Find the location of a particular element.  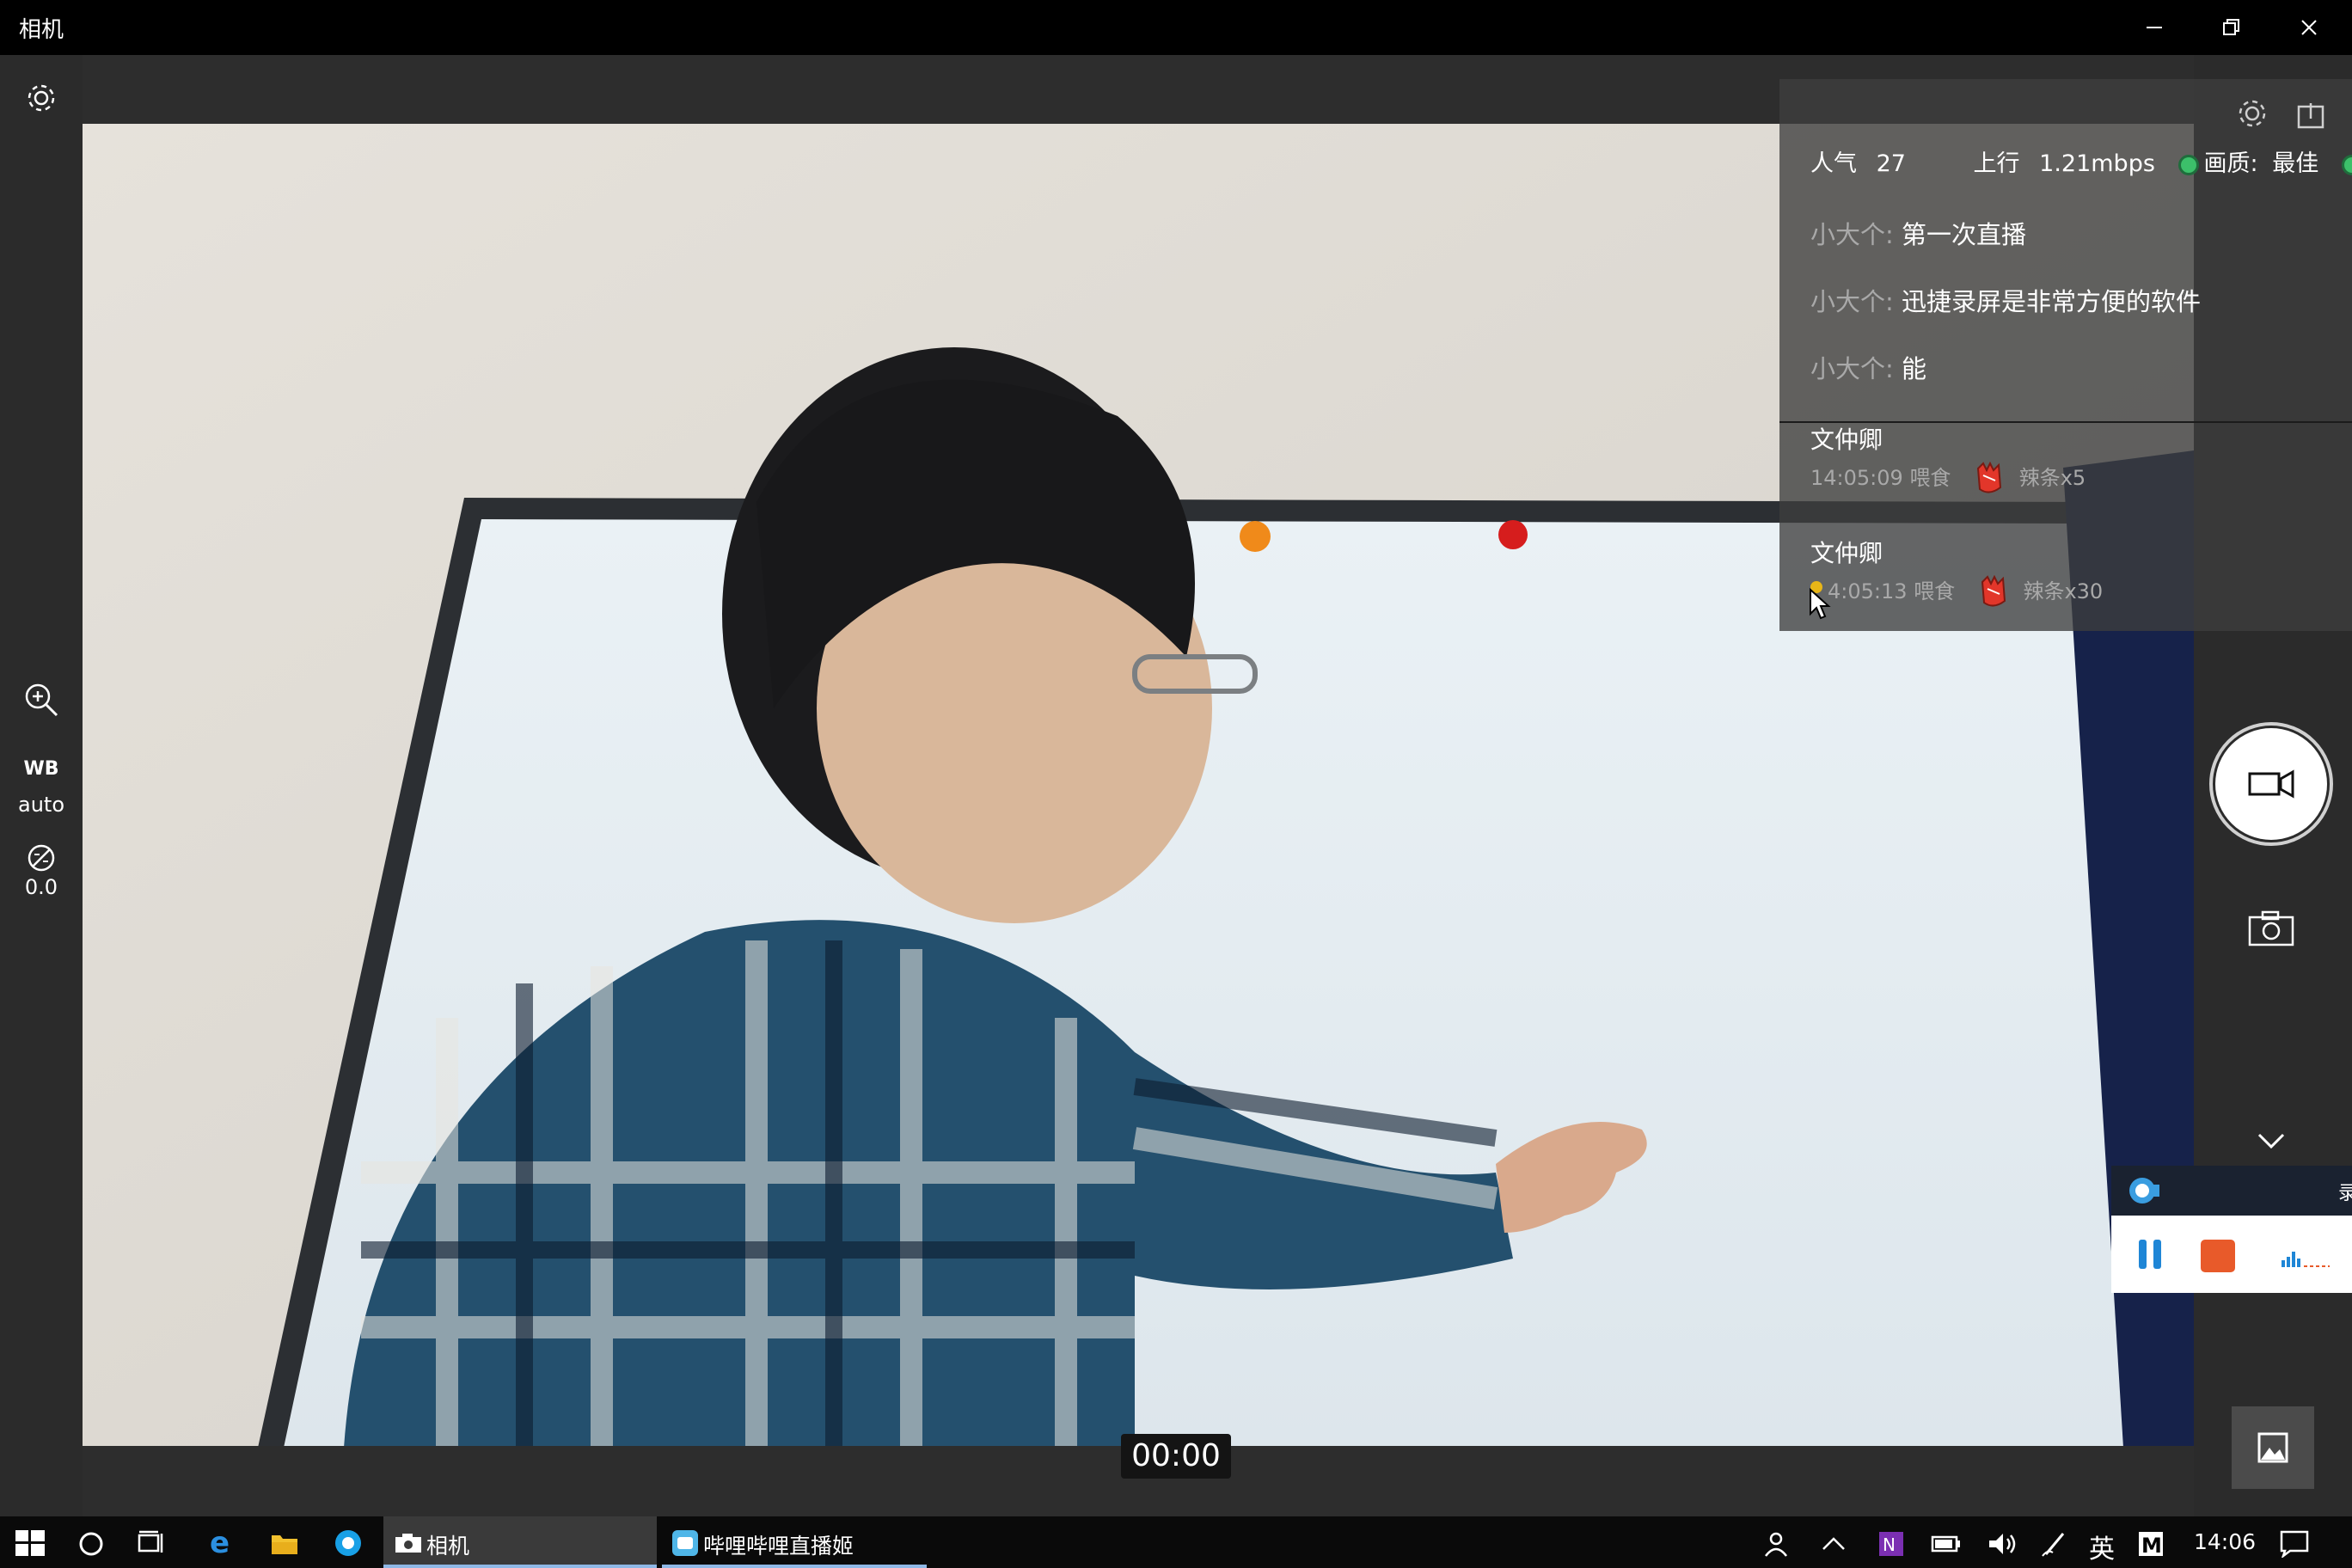

expand-button is located at coordinates (2271, 1142).